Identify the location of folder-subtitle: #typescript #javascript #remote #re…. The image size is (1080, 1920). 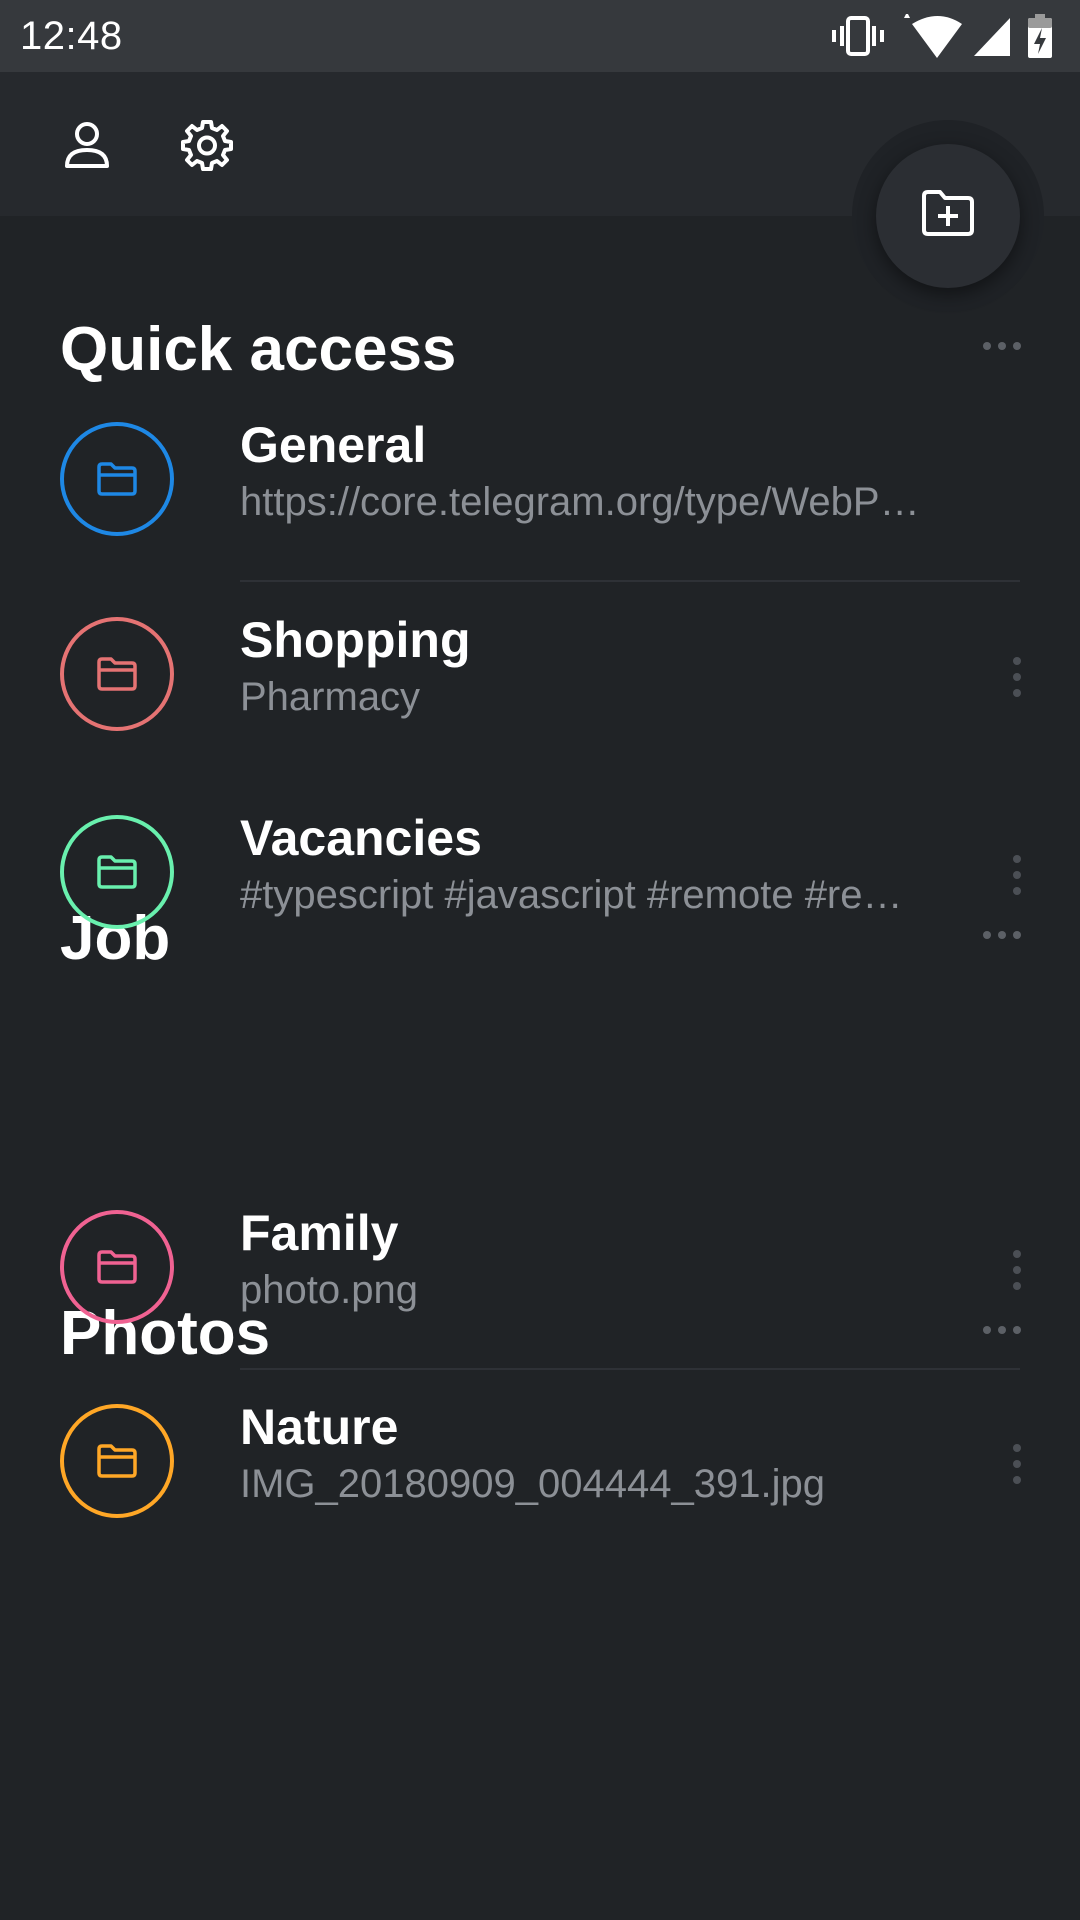
(571, 895).